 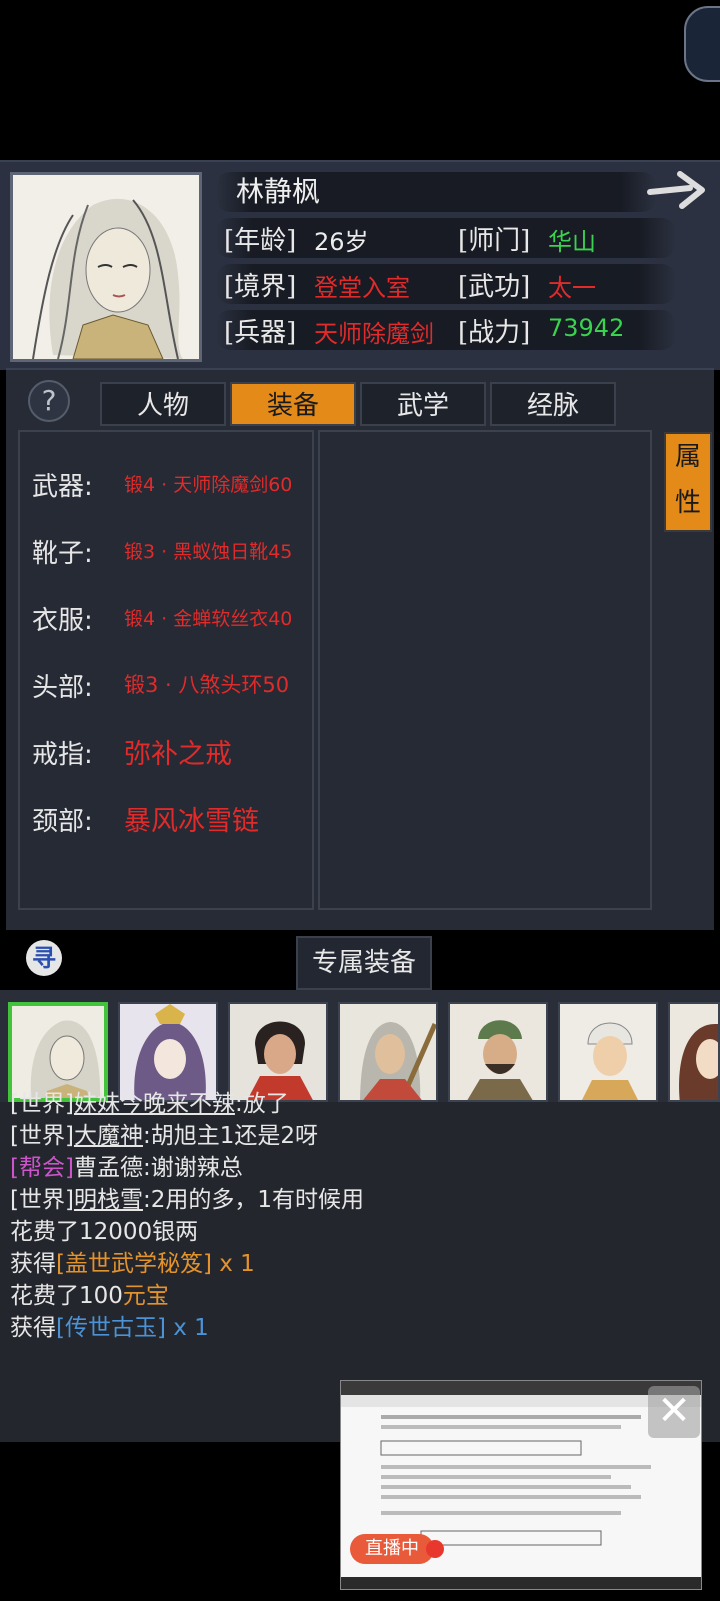 What do you see at coordinates (208, 617) in the screenshot?
I see `slot-clothes-item: 锻4 · 金蝉软丝衣40` at bounding box center [208, 617].